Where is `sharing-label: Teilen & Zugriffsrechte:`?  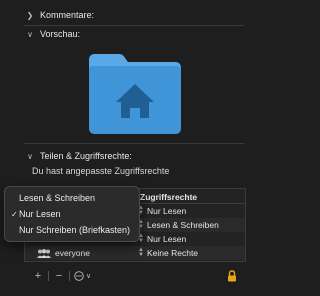
sharing-label: Teilen & Zugriffsrechte: is located at coordinates (86, 156).